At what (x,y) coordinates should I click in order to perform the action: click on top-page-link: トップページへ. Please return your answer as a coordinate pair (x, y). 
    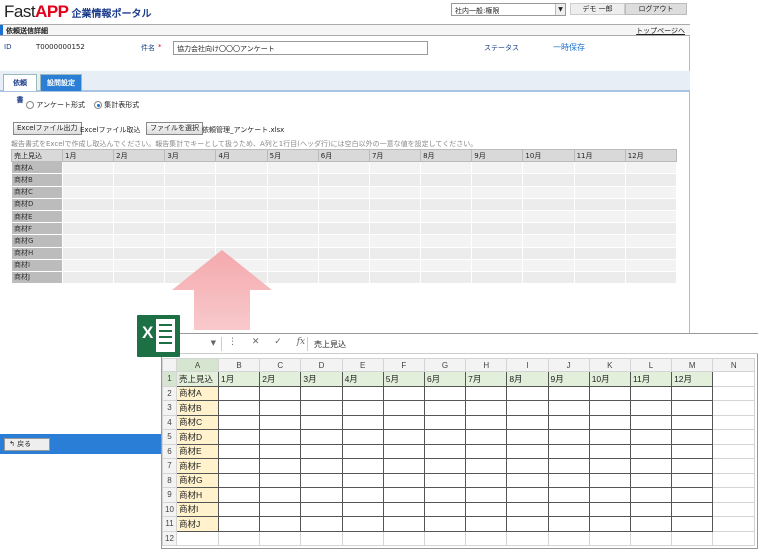
    Looking at the image, I should click on (660, 31).